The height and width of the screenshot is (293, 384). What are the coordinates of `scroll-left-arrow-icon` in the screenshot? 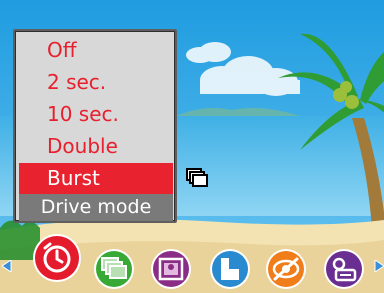 It's located at (7, 266).